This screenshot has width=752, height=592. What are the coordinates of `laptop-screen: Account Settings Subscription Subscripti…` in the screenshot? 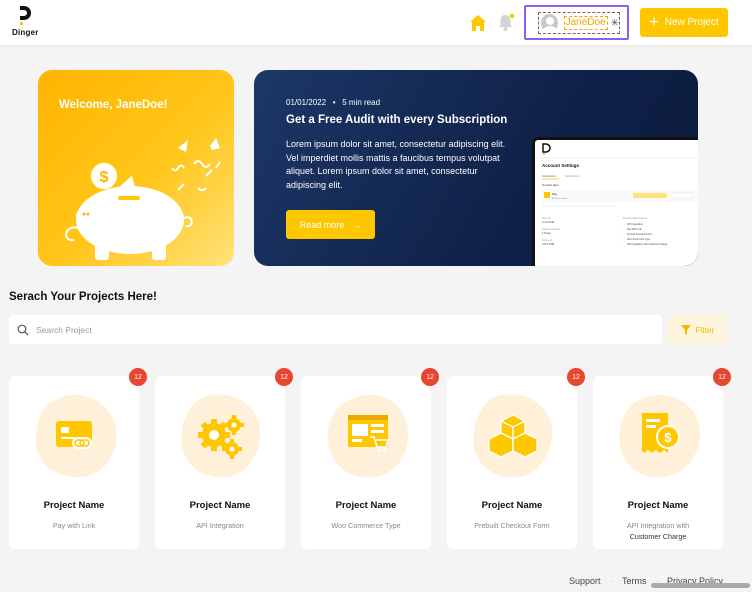 It's located at (616, 203).